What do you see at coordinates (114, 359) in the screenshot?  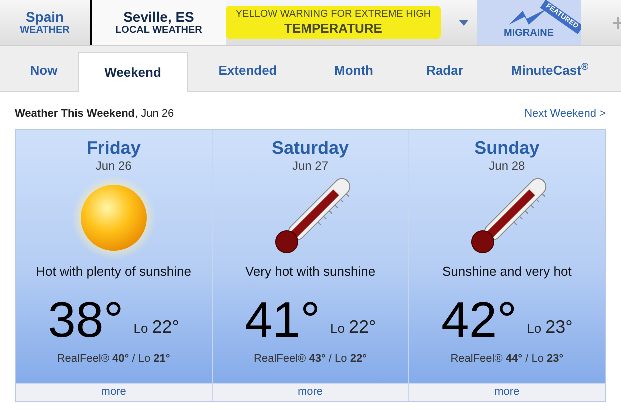 I see `realfeel-text: RealFeel® 40° / Lo 21°` at bounding box center [114, 359].